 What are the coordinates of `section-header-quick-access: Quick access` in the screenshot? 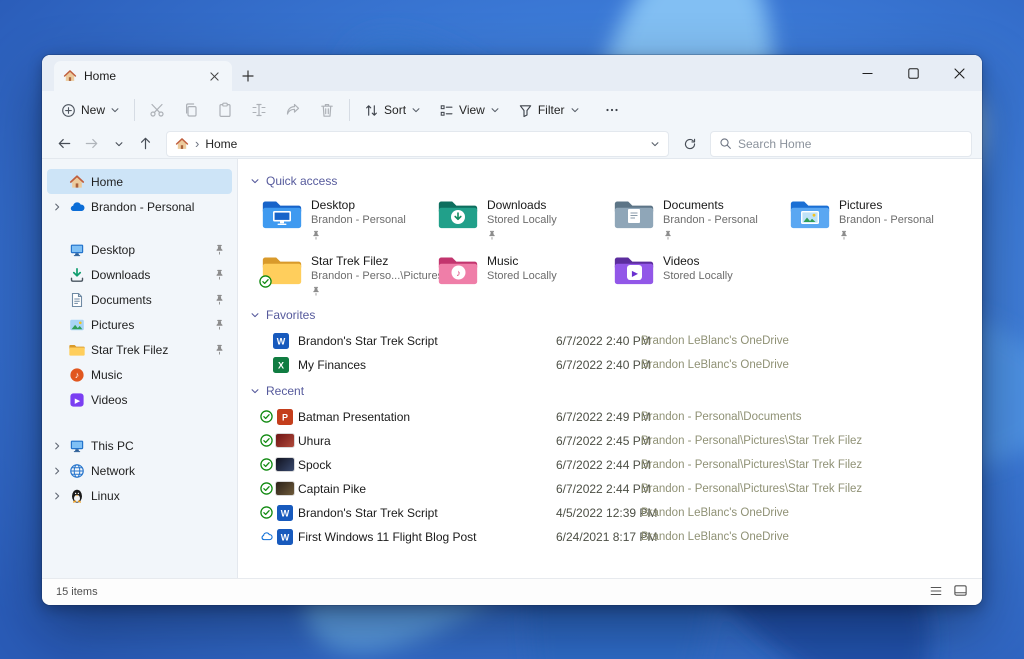 It's located at (616, 181).